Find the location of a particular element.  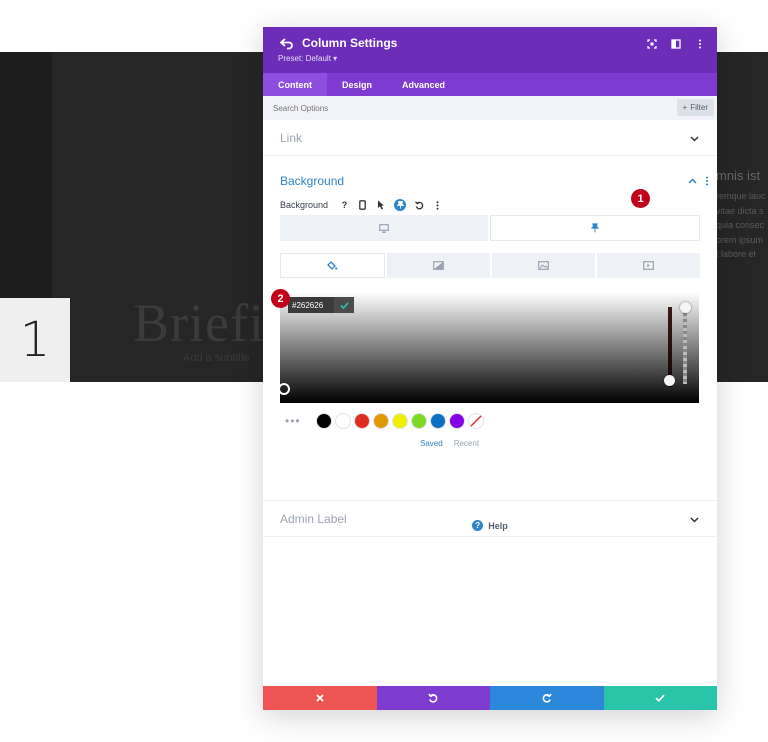

fullscreen-icon is located at coordinates (651, 43).